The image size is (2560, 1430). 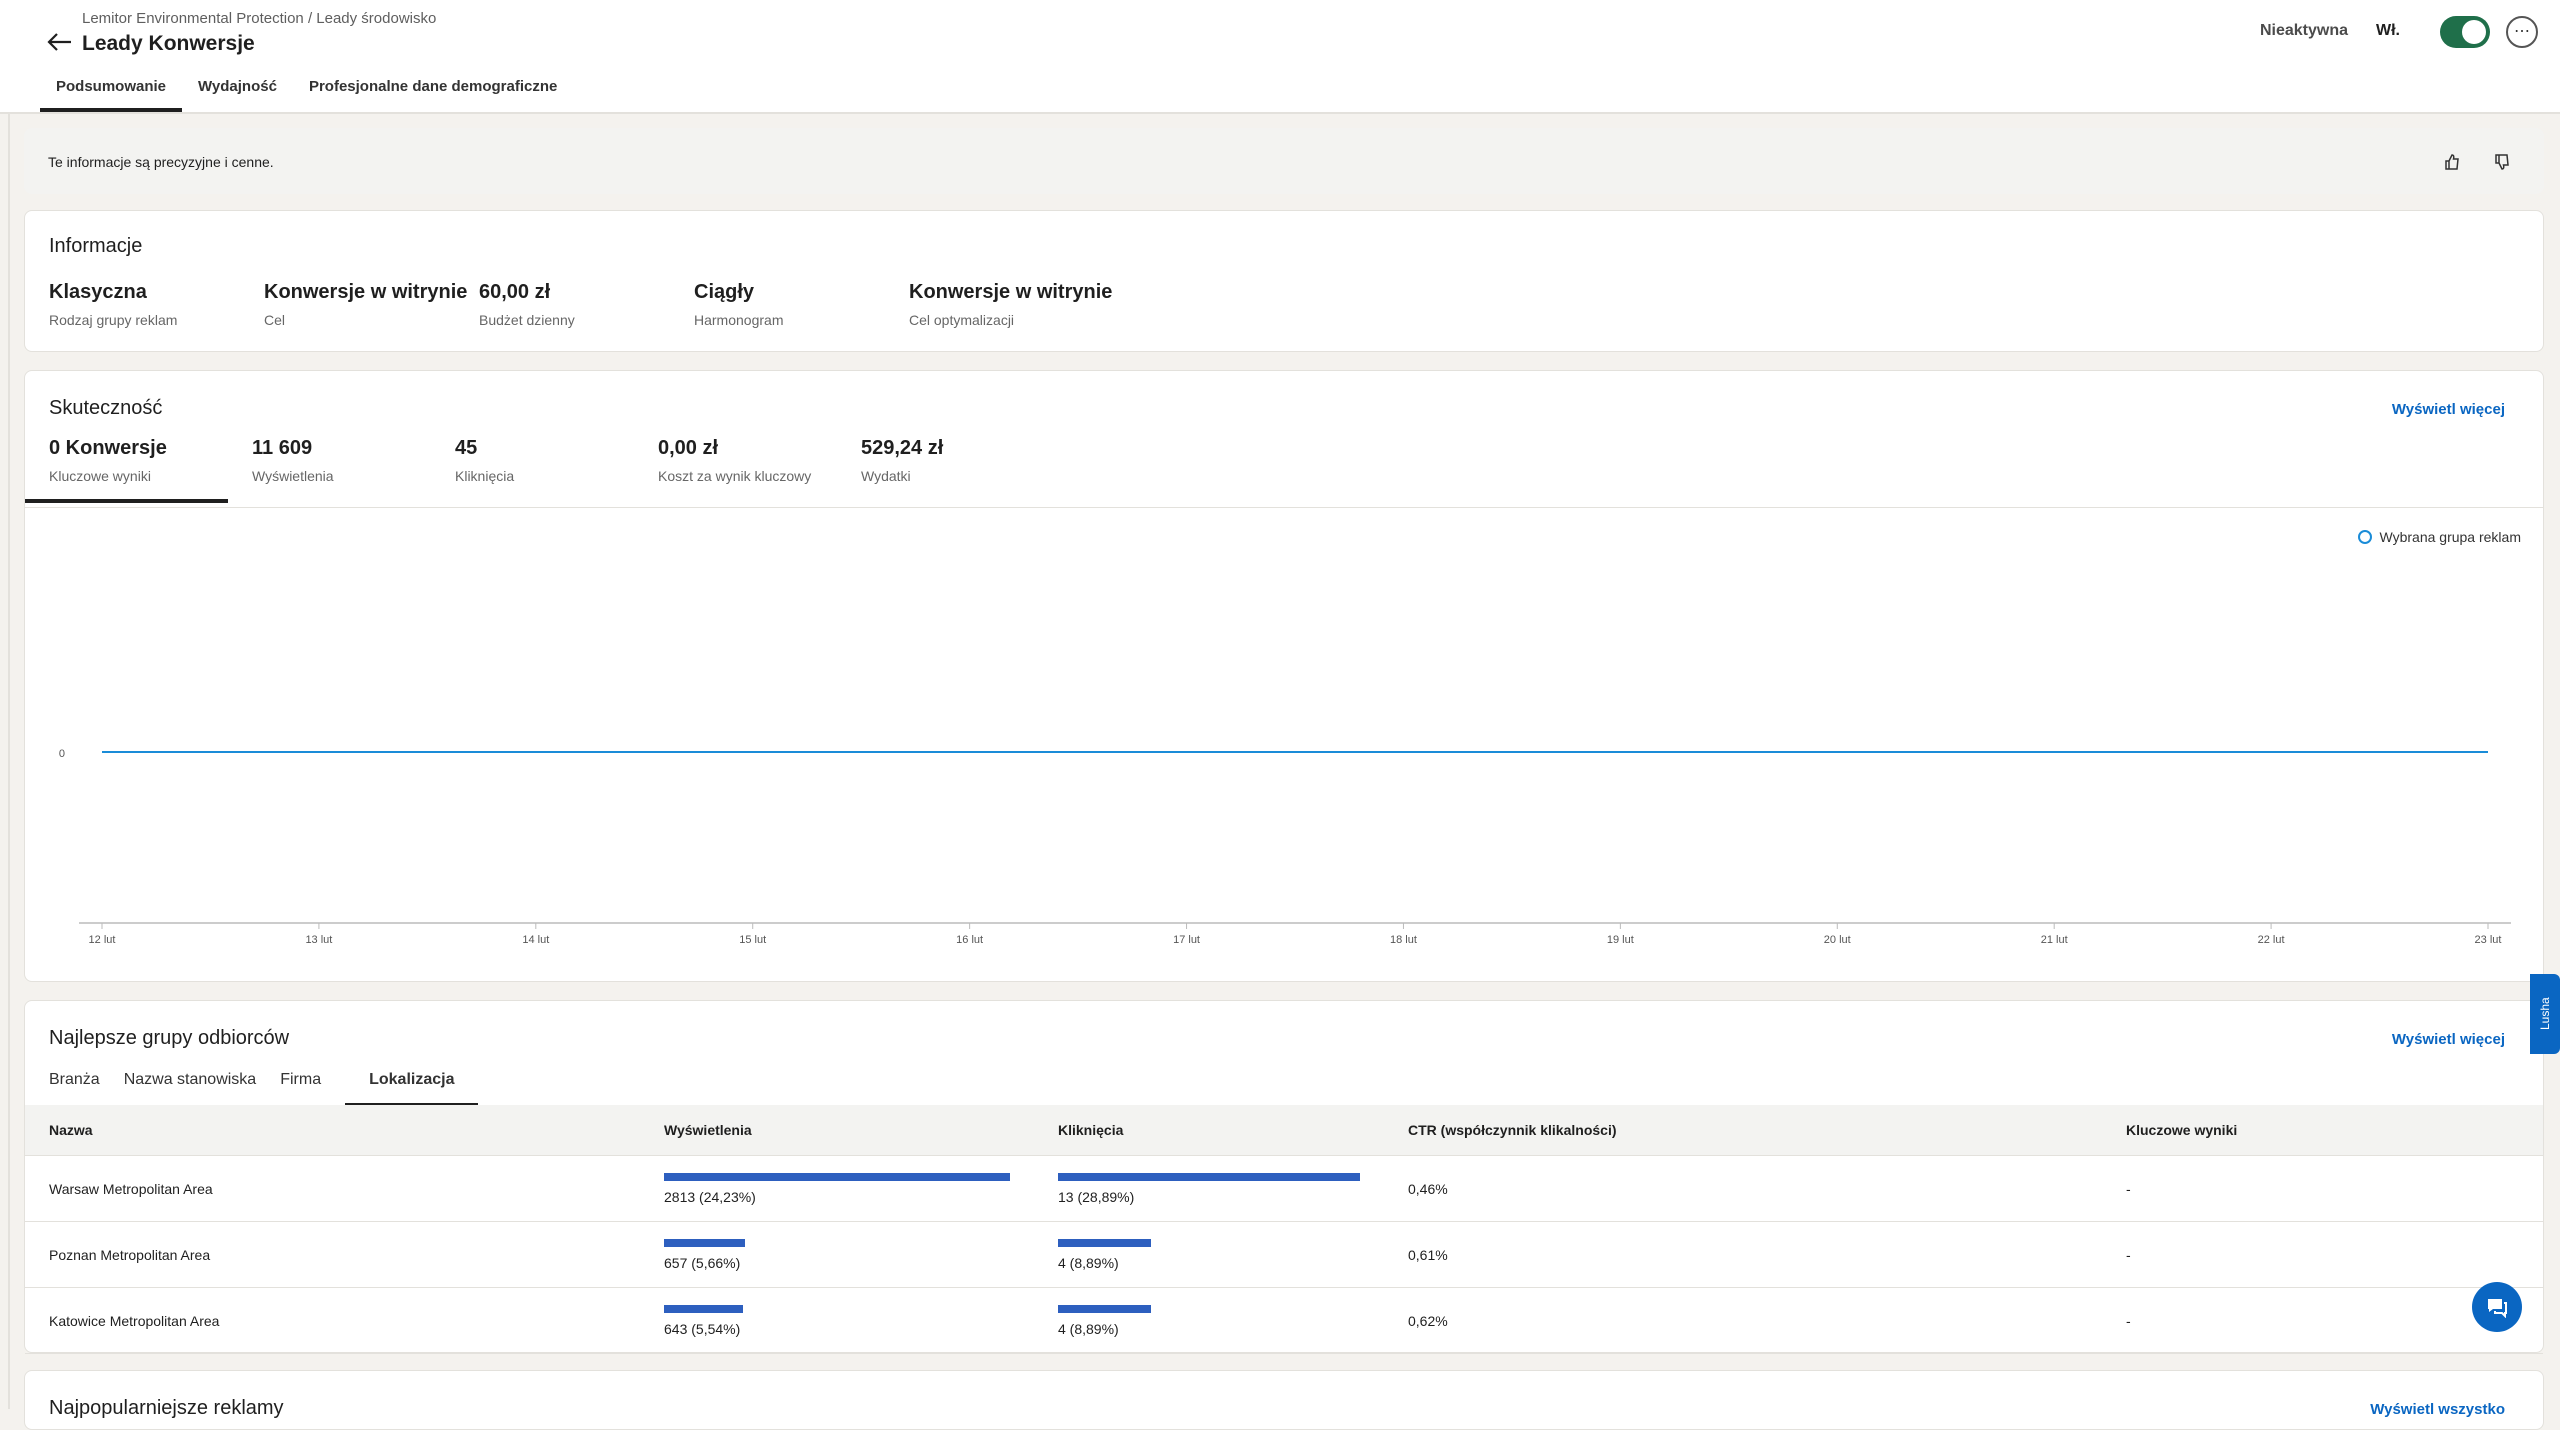 What do you see at coordinates (312, 1087) in the screenshot?
I see `tab-company: Firma` at bounding box center [312, 1087].